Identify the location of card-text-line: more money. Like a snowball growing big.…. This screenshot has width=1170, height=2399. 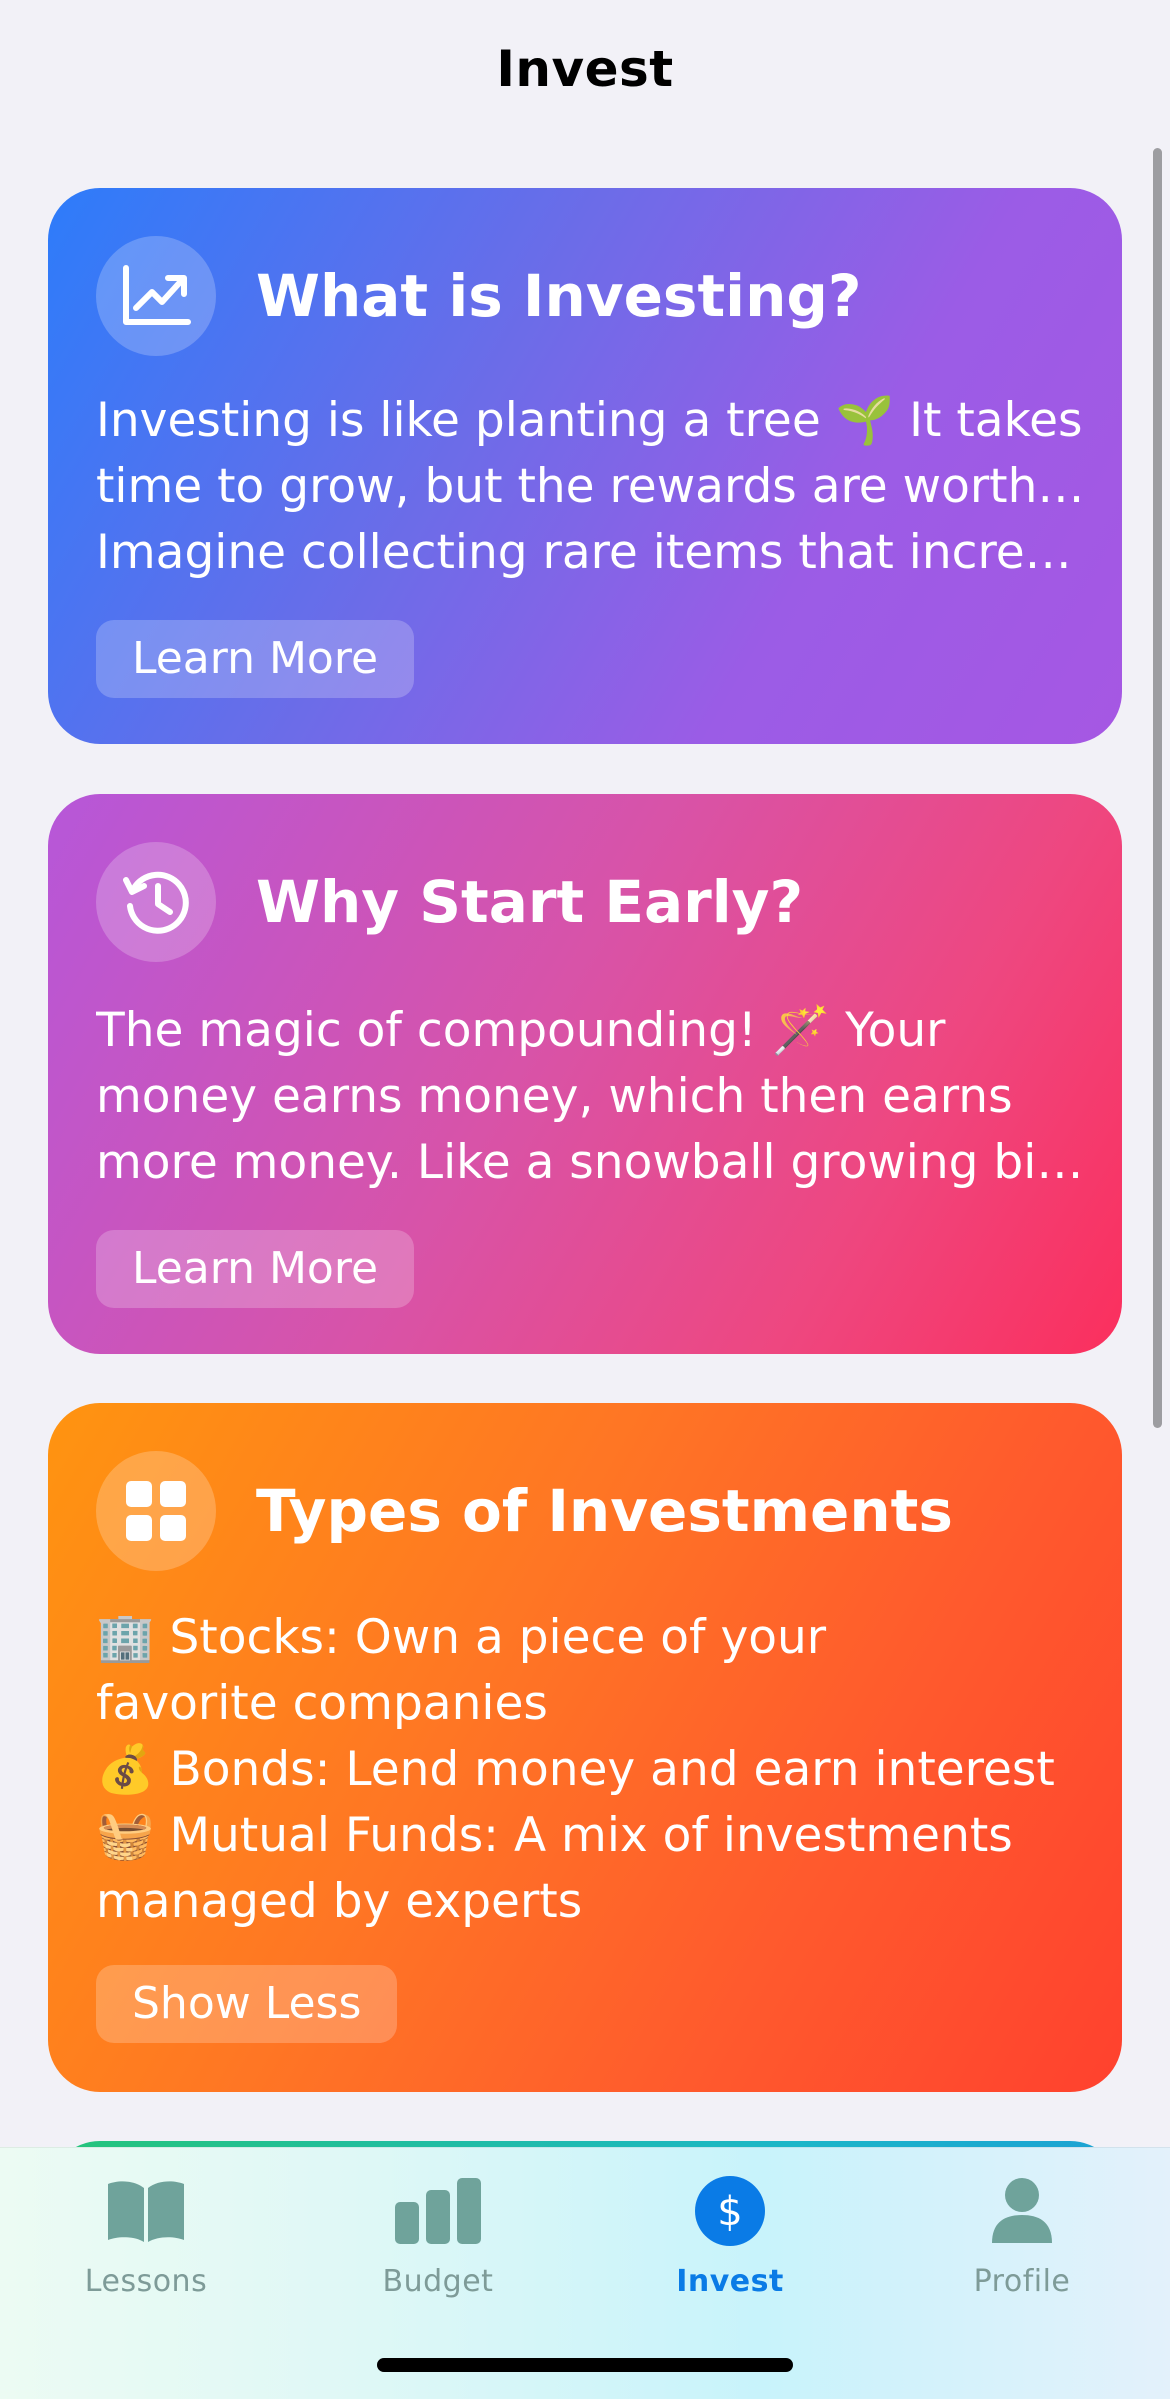
(591, 1162).